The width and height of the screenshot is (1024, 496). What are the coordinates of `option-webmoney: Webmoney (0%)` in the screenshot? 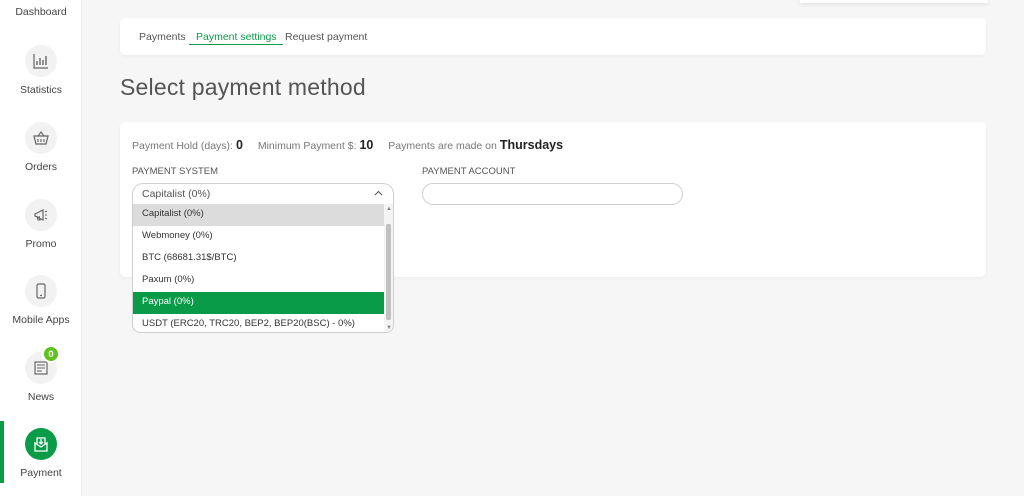 It's located at (259, 237).